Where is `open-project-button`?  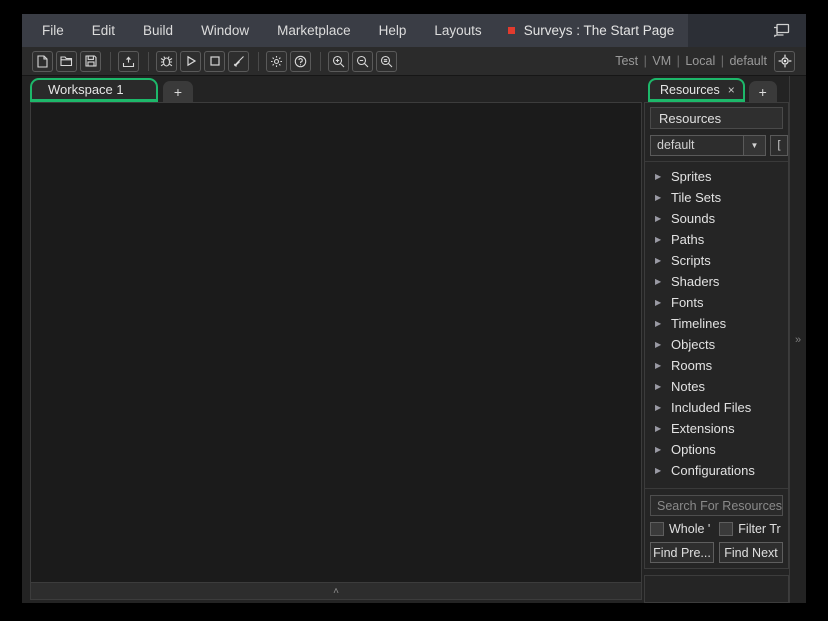 open-project-button is located at coordinates (66, 61).